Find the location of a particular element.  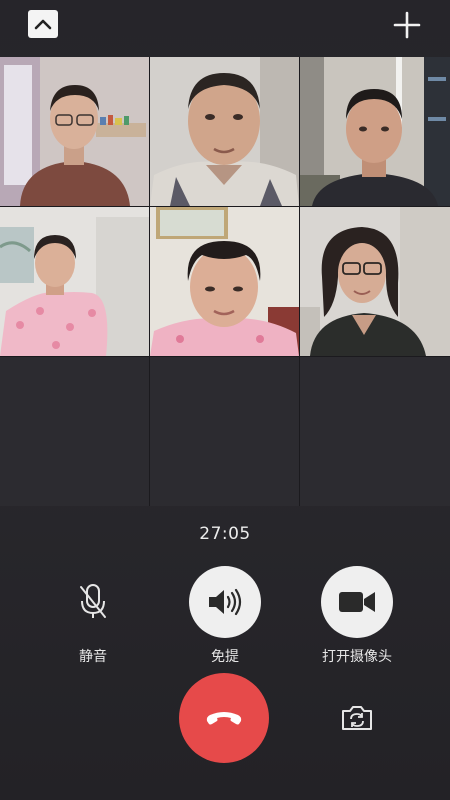

speaker-control: 免提 is located at coordinates (225, 616).